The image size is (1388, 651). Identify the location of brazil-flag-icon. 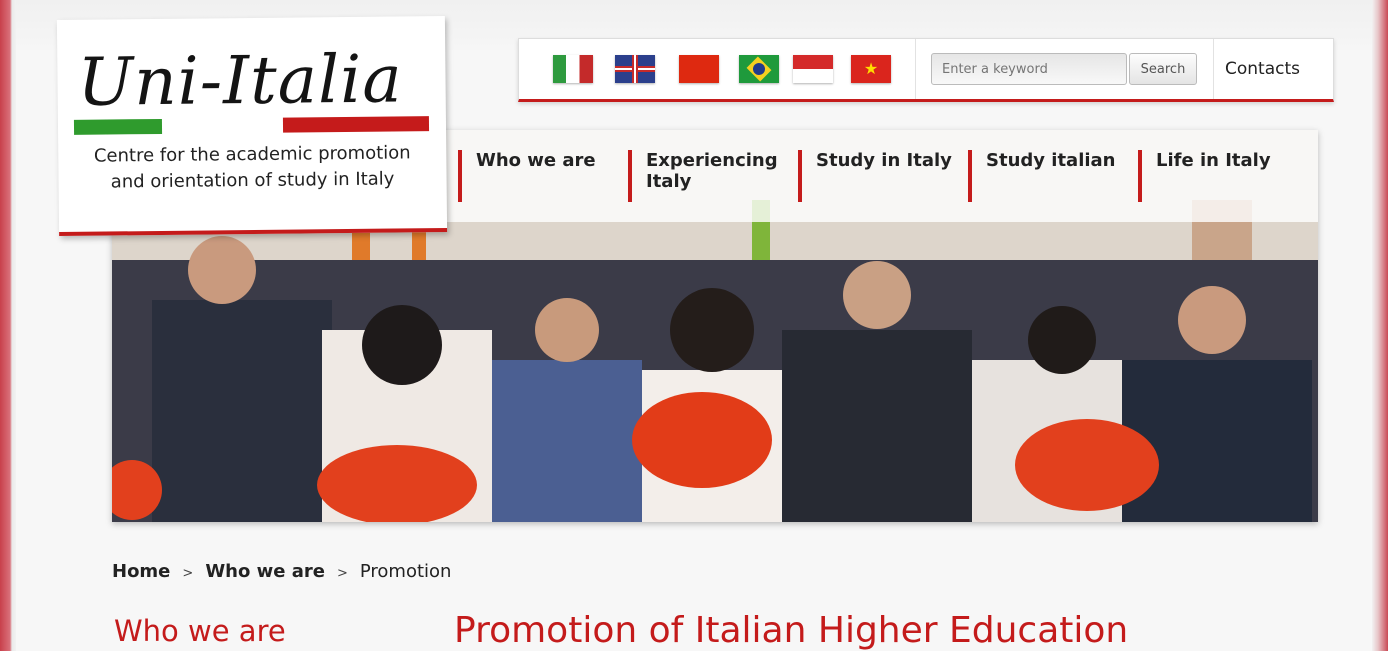
(759, 69).